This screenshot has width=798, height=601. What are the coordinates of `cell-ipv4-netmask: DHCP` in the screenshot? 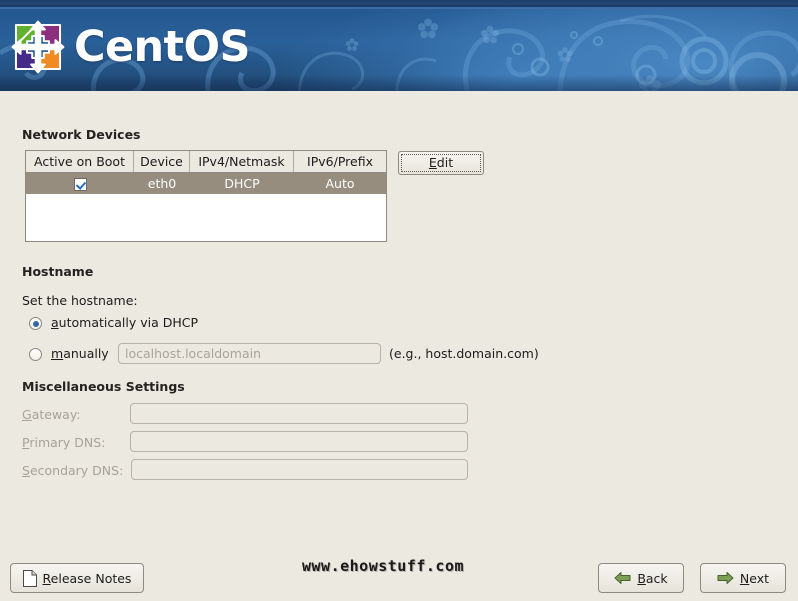 It's located at (242, 183).